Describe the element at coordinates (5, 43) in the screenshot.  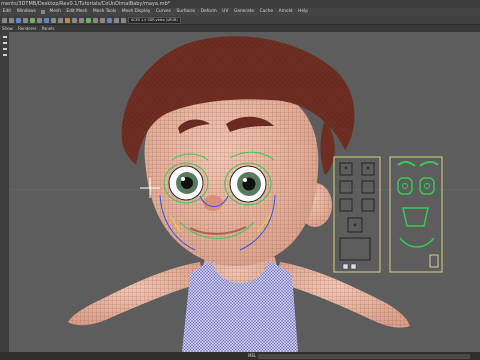
I see `move-tool-icon` at that location.